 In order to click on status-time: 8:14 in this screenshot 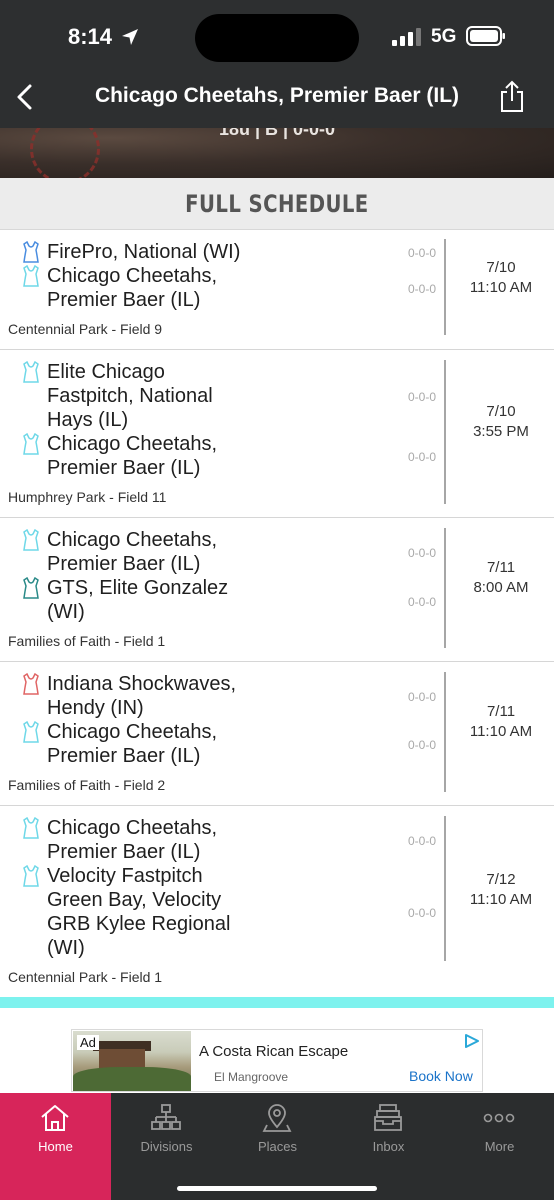, I will do `click(90, 36)`.